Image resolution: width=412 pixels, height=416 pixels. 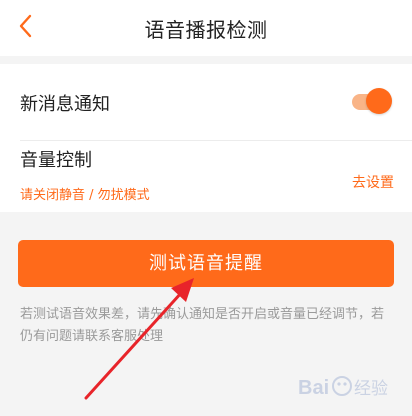 I want to click on header-bar: 语音播报检测, so click(x=206, y=28).